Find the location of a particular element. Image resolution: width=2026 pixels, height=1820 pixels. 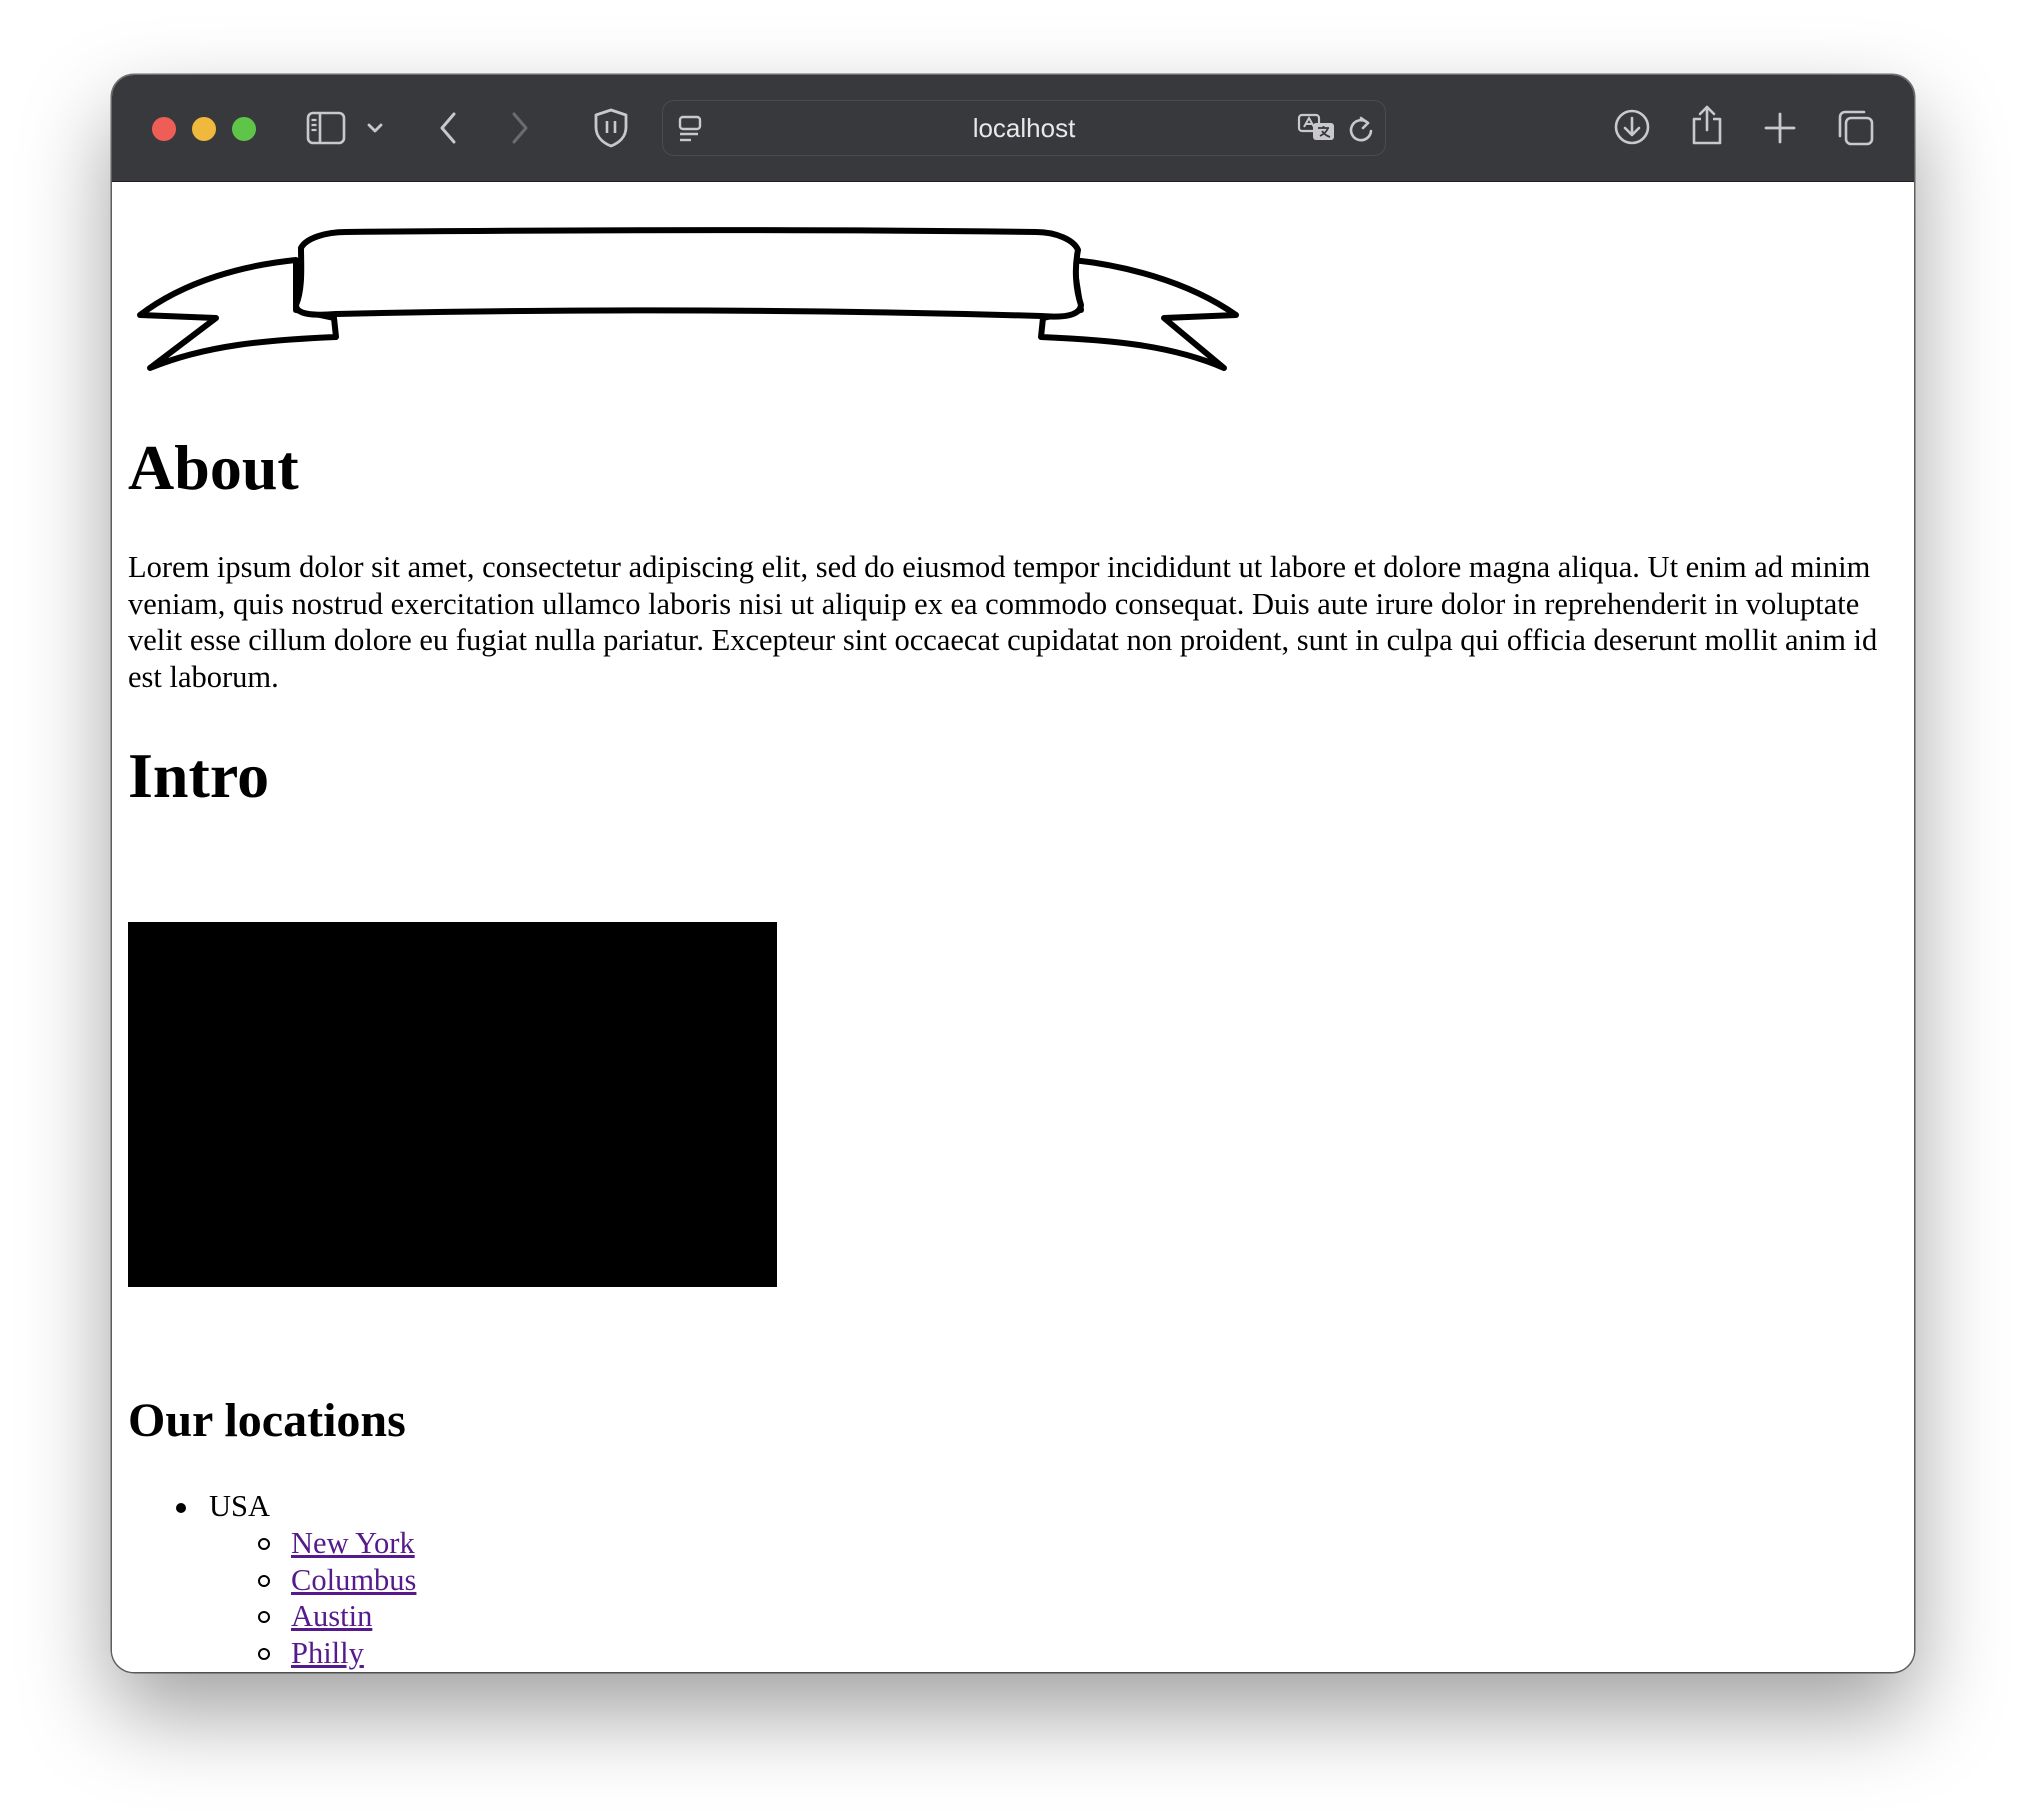

intro-video is located at coordinates (452, 1104).